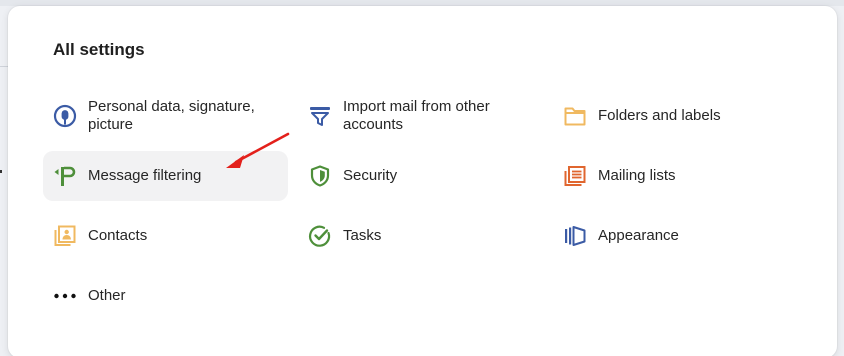  Describe the element at coordinates (65, 296) in the screenshot. I see `more-dots-icon` at that location.